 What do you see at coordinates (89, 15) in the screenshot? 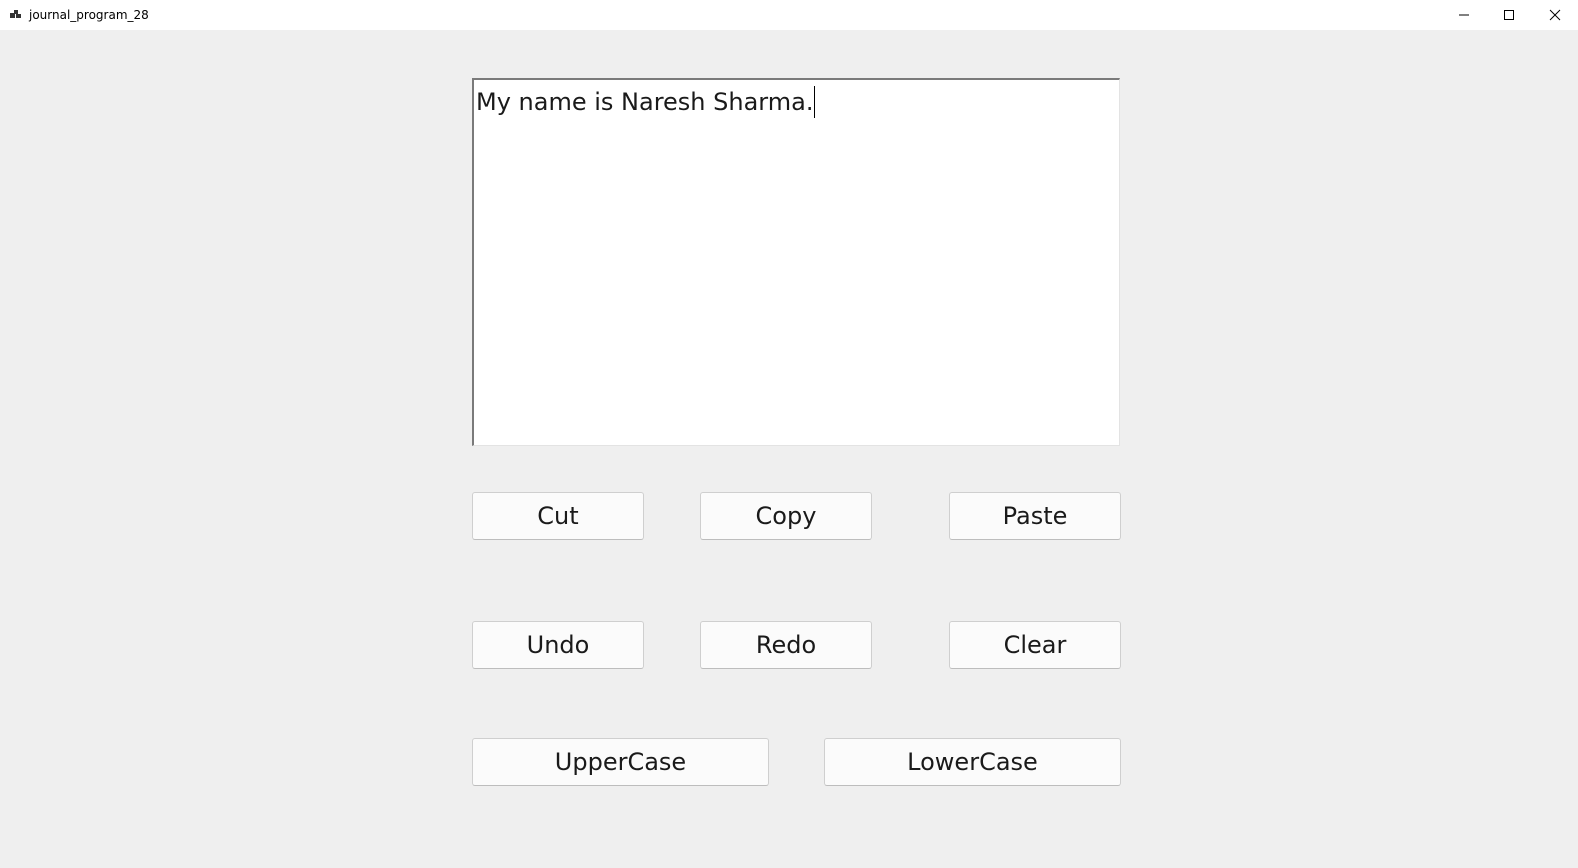
I see `window-title: journal_program_28` at bounding box center [89, 15].